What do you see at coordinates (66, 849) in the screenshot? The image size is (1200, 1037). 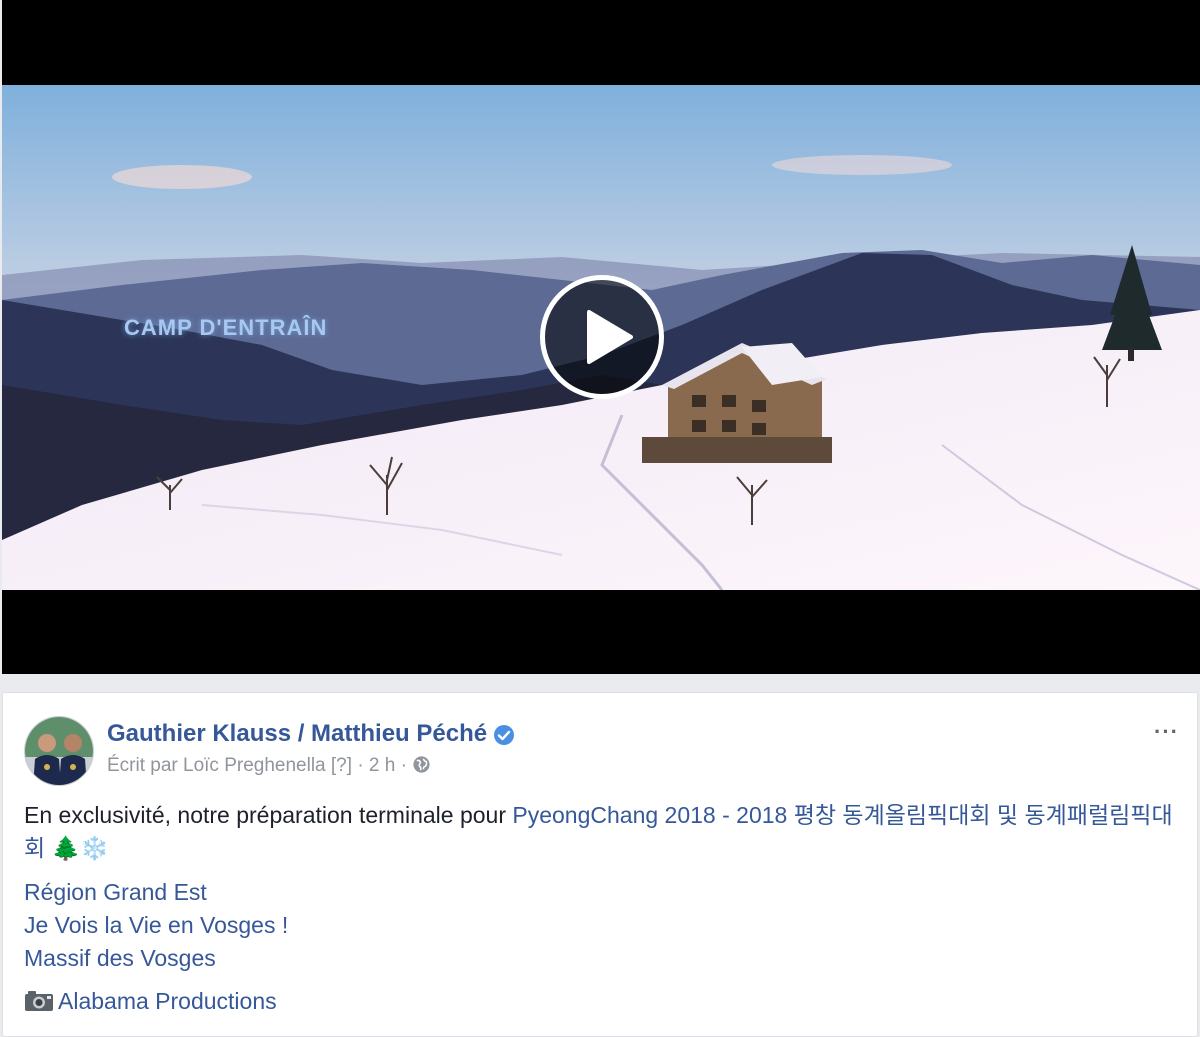 I see `tree-icon: 🌲` at bounding box center [66, 849].